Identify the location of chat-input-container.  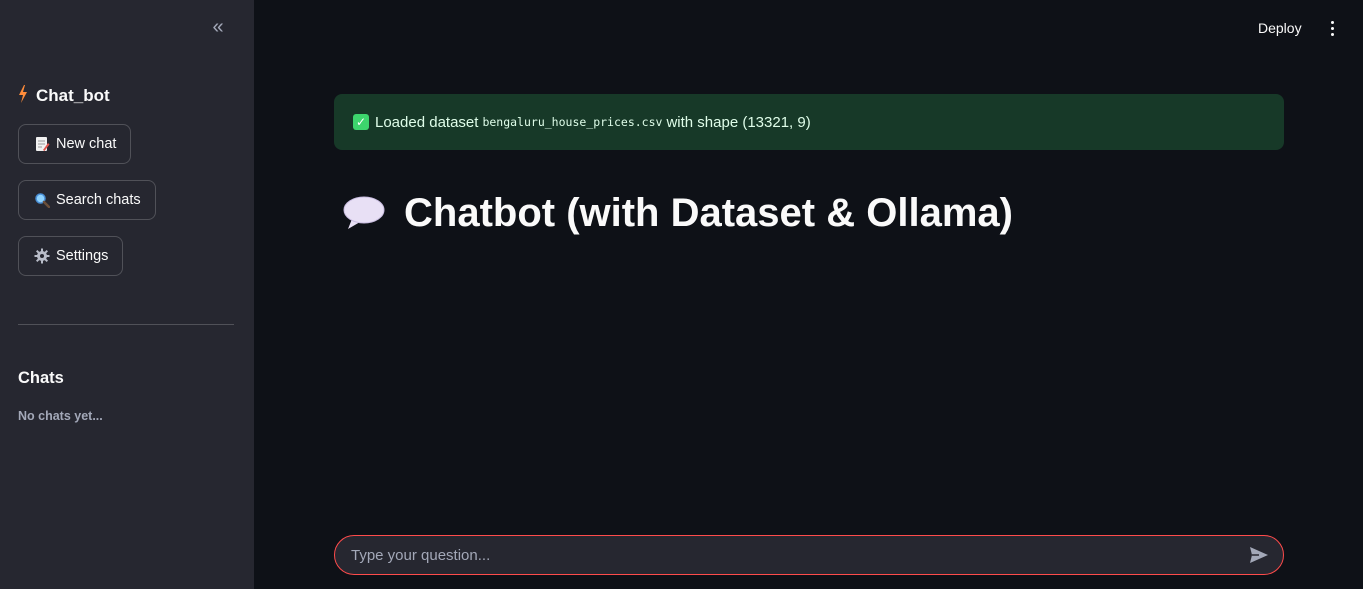
(809, 555).